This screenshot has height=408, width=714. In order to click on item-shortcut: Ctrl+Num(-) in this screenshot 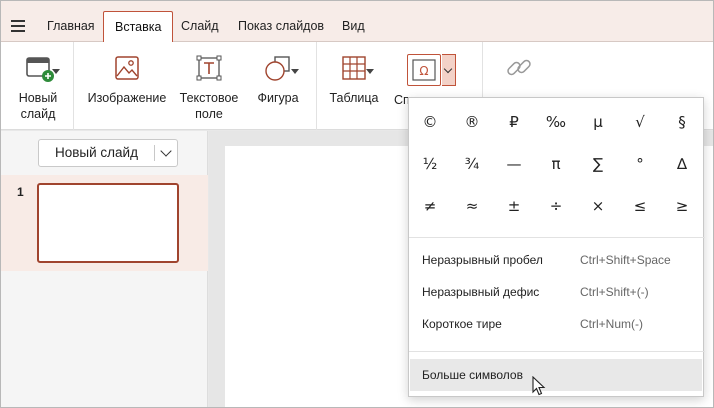, I will do `click(611, 324)`.